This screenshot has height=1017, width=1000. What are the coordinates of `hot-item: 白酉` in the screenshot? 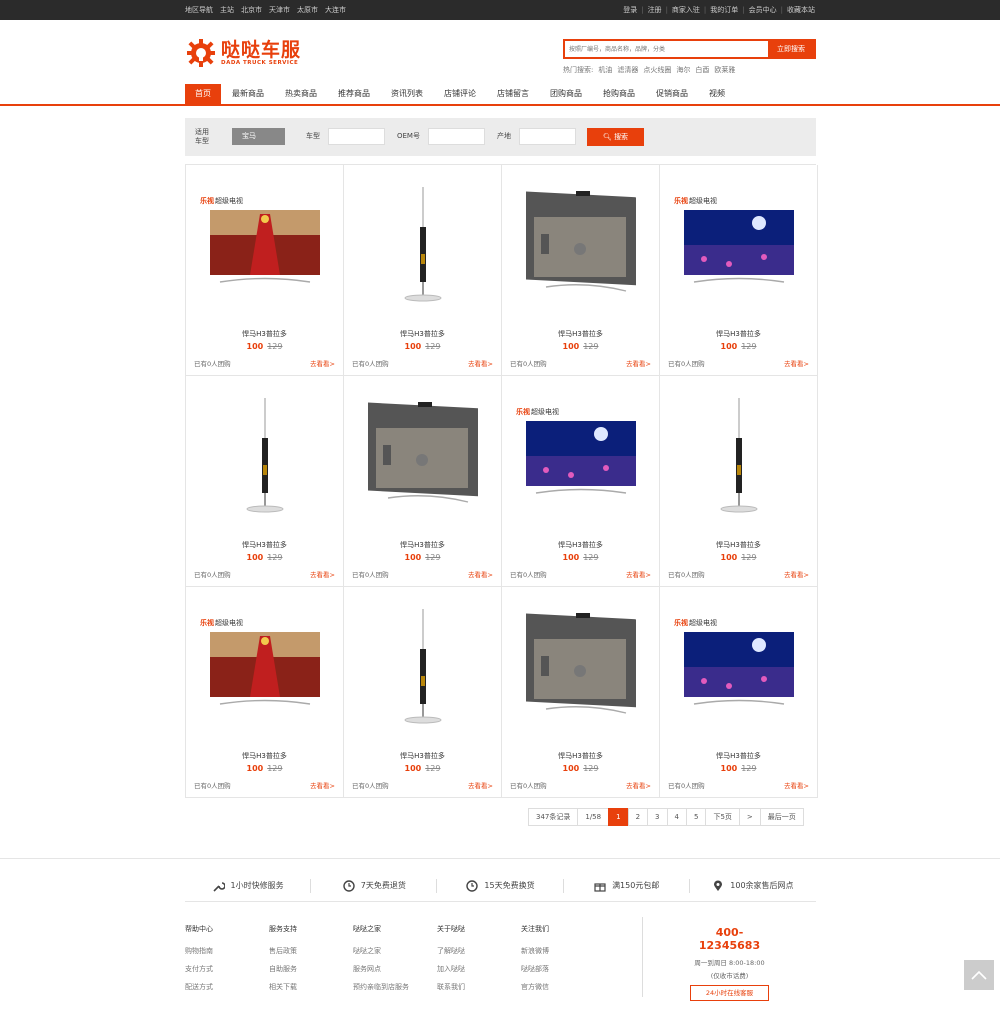 It's located at (702, 70).